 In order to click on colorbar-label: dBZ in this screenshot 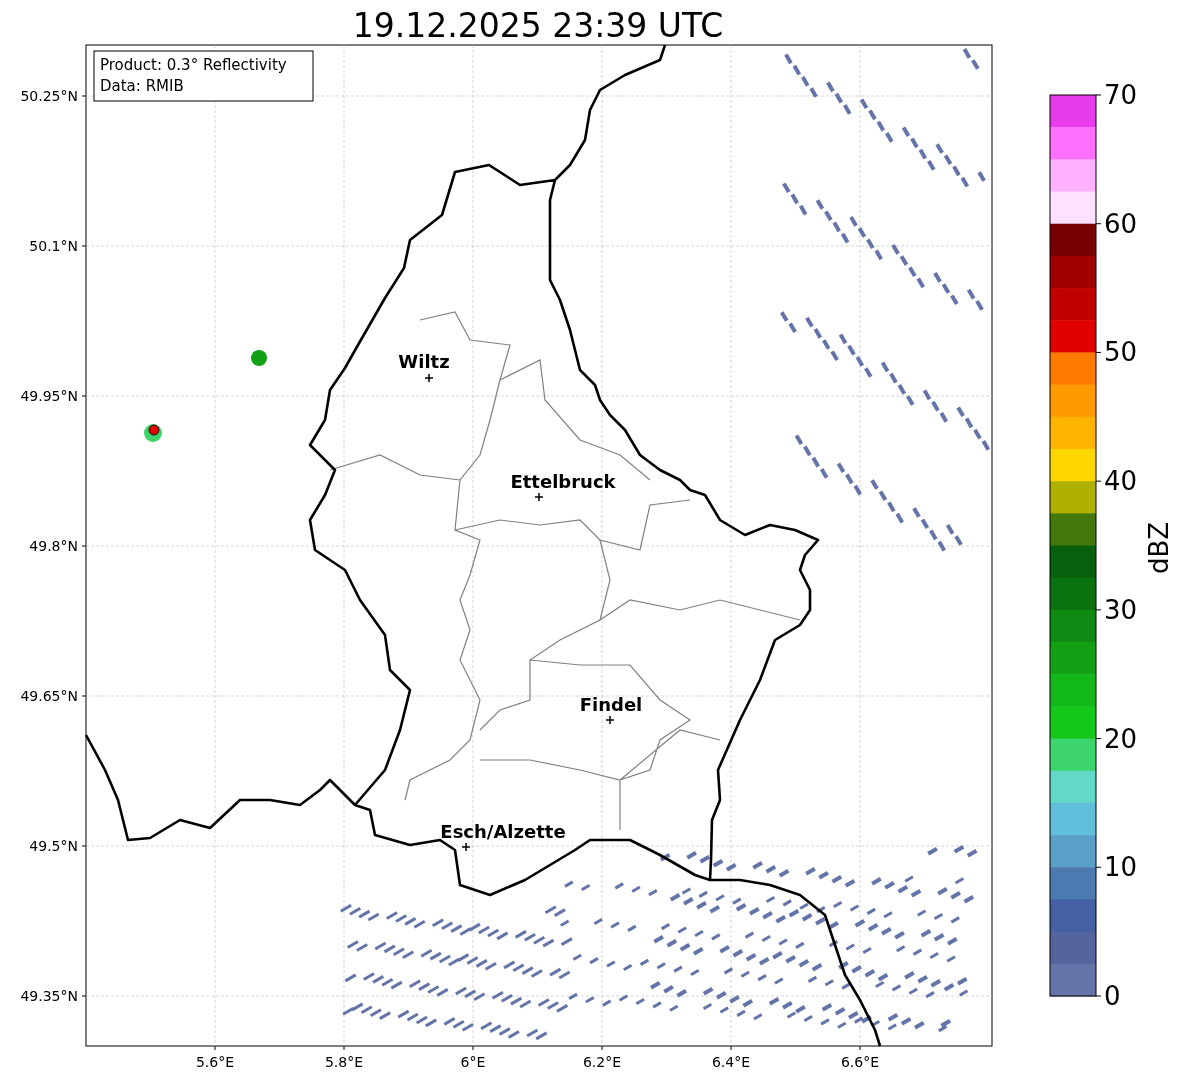, I will do `click(1159, 548)`.